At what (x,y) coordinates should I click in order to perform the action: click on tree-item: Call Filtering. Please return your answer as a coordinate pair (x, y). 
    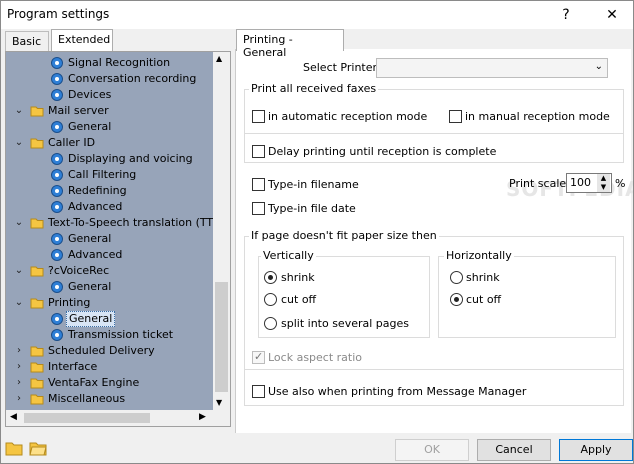
    Looking at the image, I should click on (109, 175).